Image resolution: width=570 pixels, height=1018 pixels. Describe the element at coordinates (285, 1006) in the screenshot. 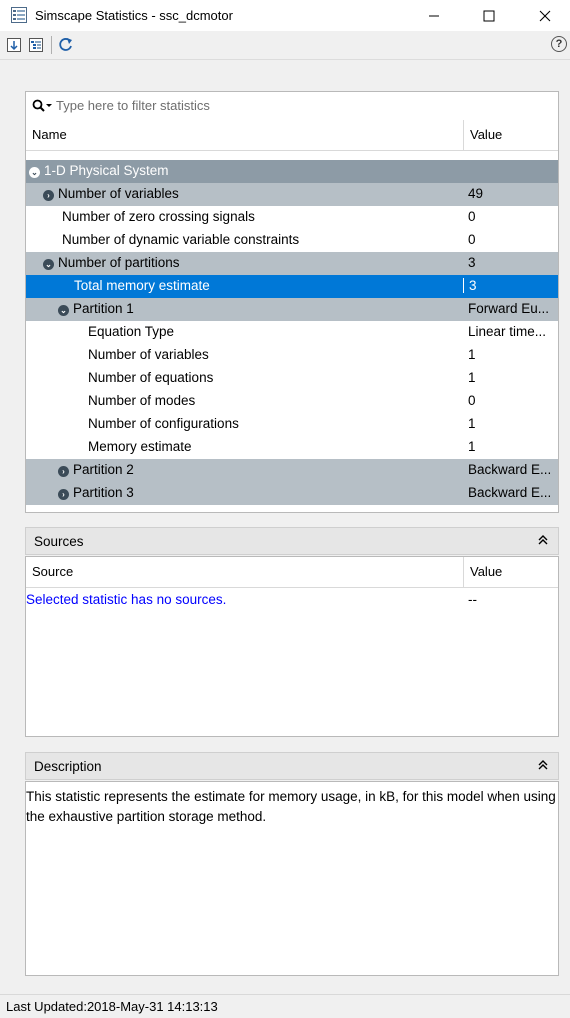

I see `status-bar: Last Updated:2018-May-31 14:13:13` at that location.